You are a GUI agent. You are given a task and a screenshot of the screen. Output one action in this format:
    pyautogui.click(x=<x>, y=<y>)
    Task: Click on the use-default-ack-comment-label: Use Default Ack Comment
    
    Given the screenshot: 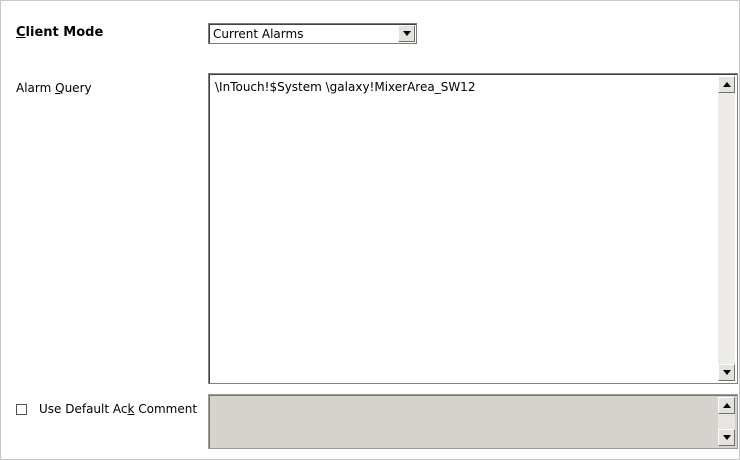 What is the action you would take?
    pyautogui.click(x=118, y=409)
    